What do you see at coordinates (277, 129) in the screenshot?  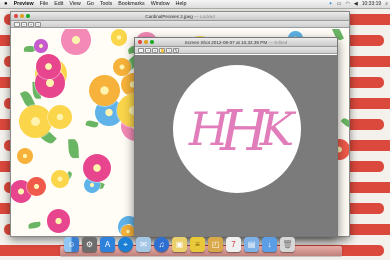 I see `monogram-letter: K` at bounding box center [277, 129].